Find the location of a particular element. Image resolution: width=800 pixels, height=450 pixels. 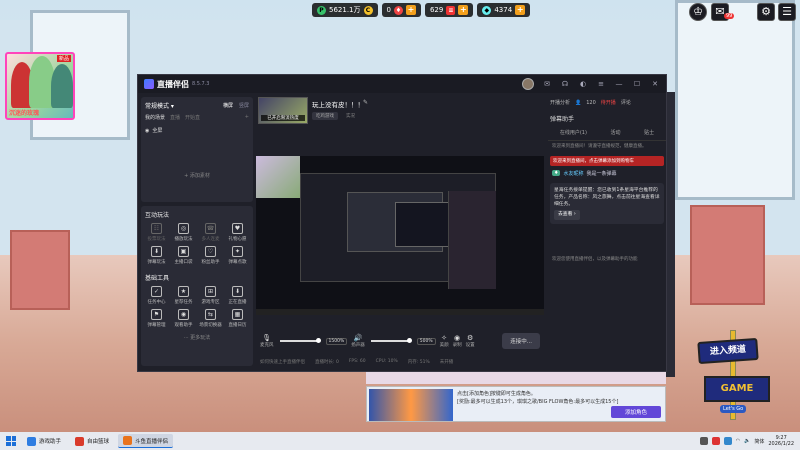

live-status: 待开播 is located at coordinates (608, 103).